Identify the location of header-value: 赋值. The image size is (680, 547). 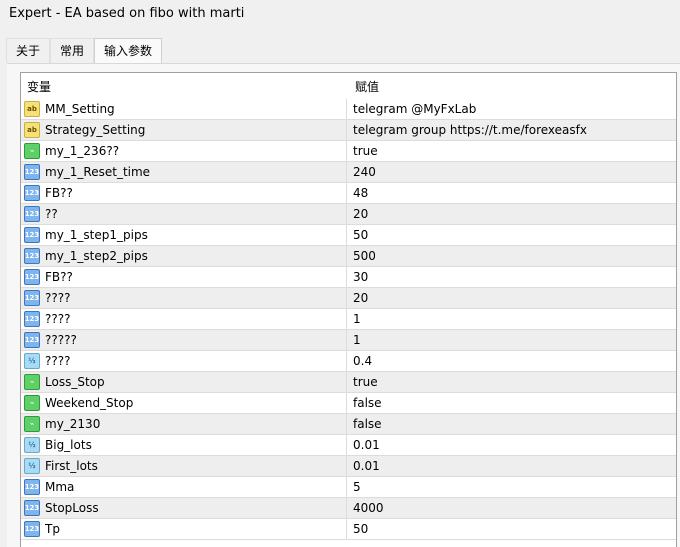
(364, 86).